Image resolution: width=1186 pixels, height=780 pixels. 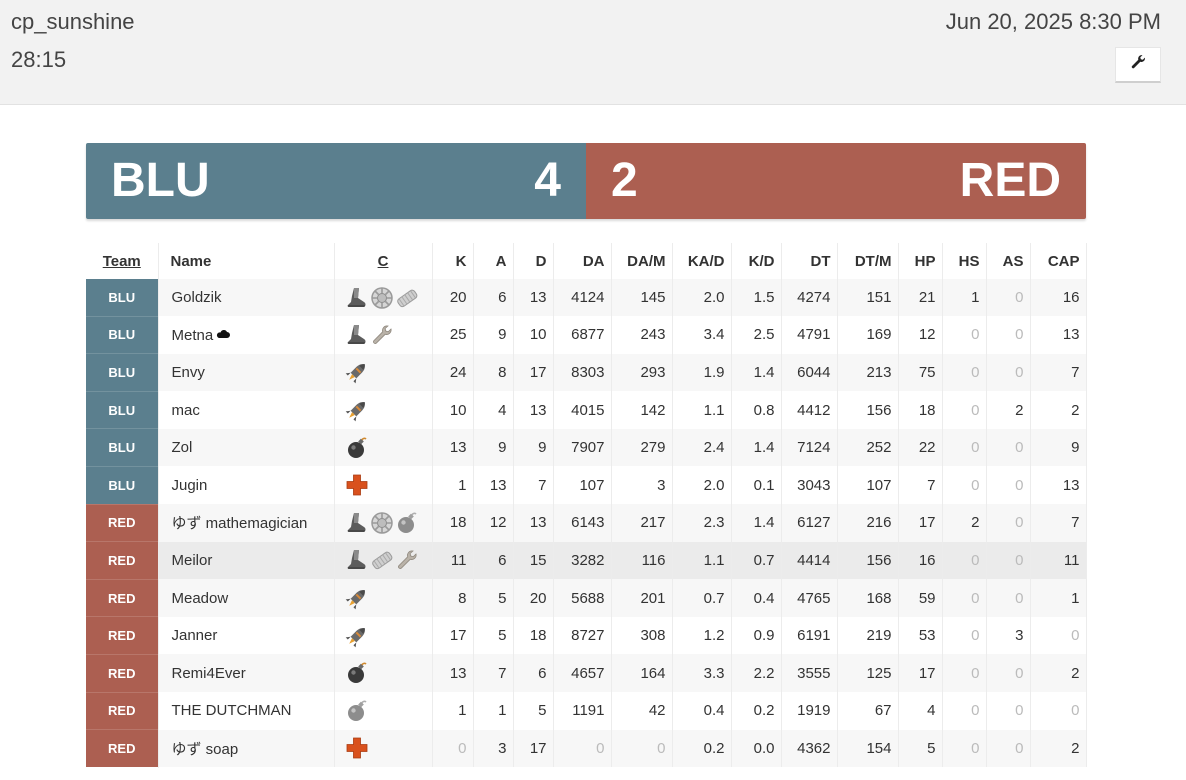 What do you see at coordinates (868, 673) in the screenshot?
I see `stat-damage-taken-per-minute: 125` at bounding box center [868, 673].